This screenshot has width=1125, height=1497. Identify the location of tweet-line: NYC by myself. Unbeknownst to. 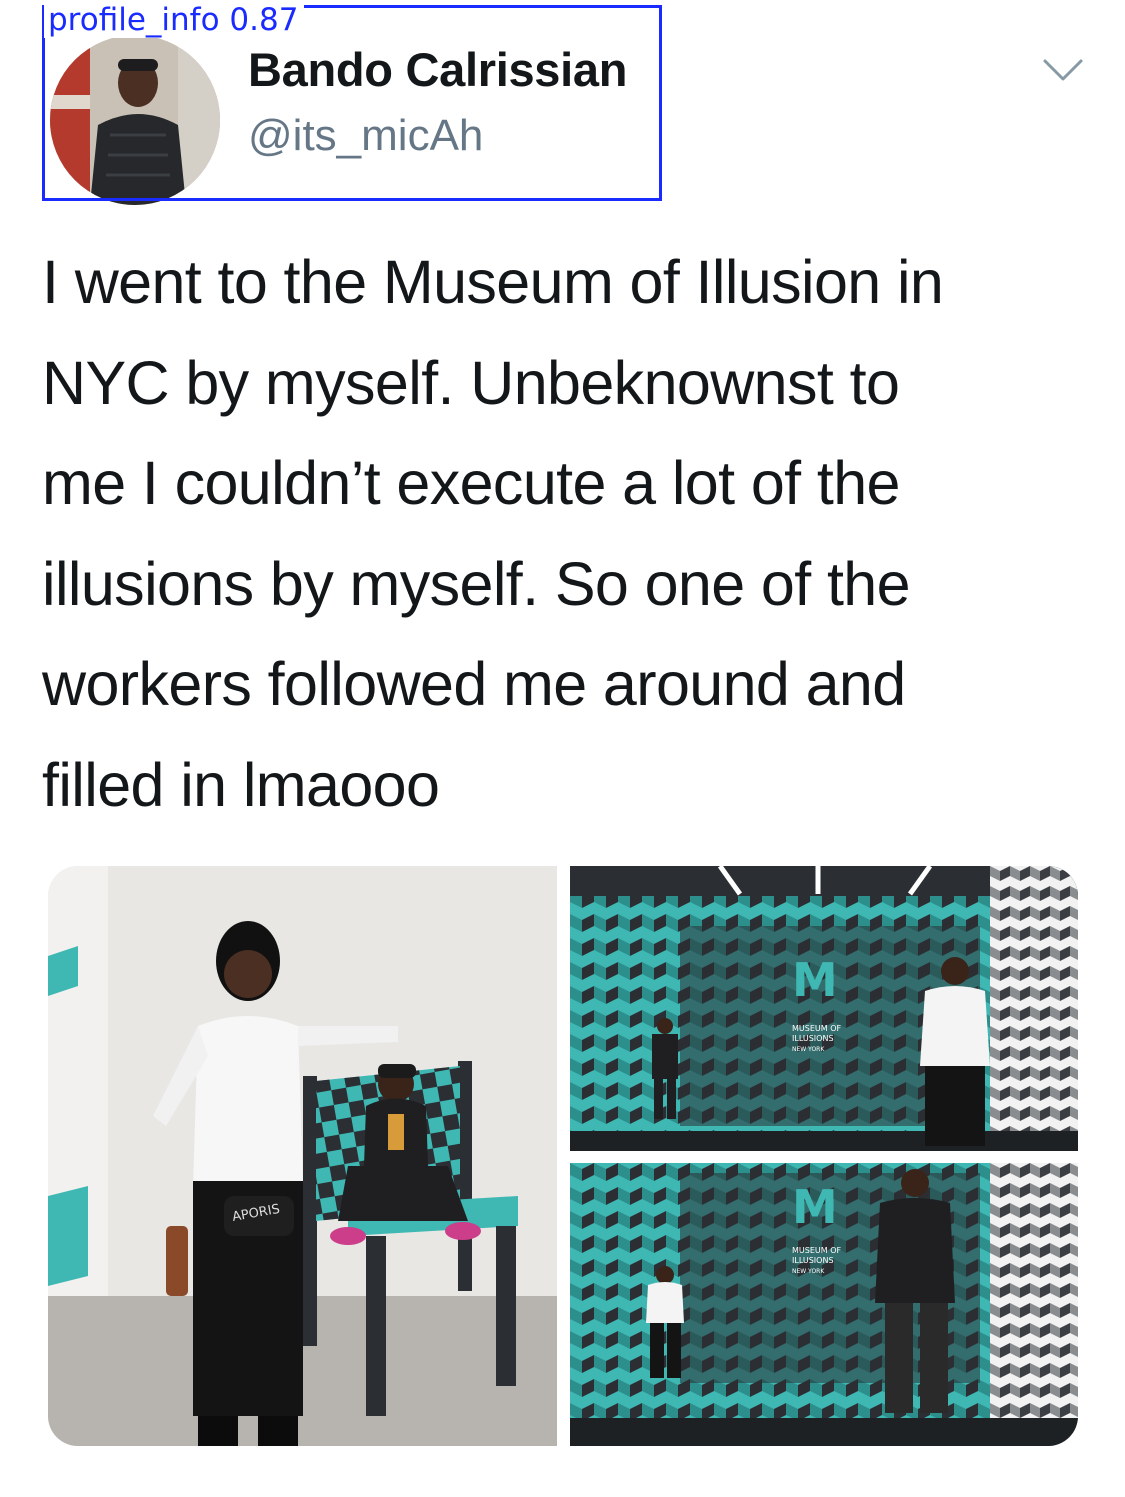
(471, 382).